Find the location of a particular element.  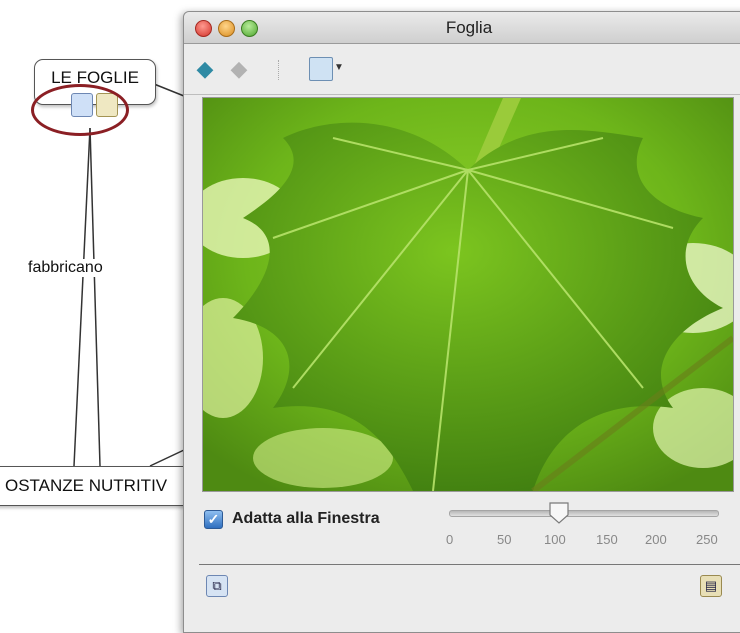

zoom-tick-label: 0 is located at coordinates (450, 539).